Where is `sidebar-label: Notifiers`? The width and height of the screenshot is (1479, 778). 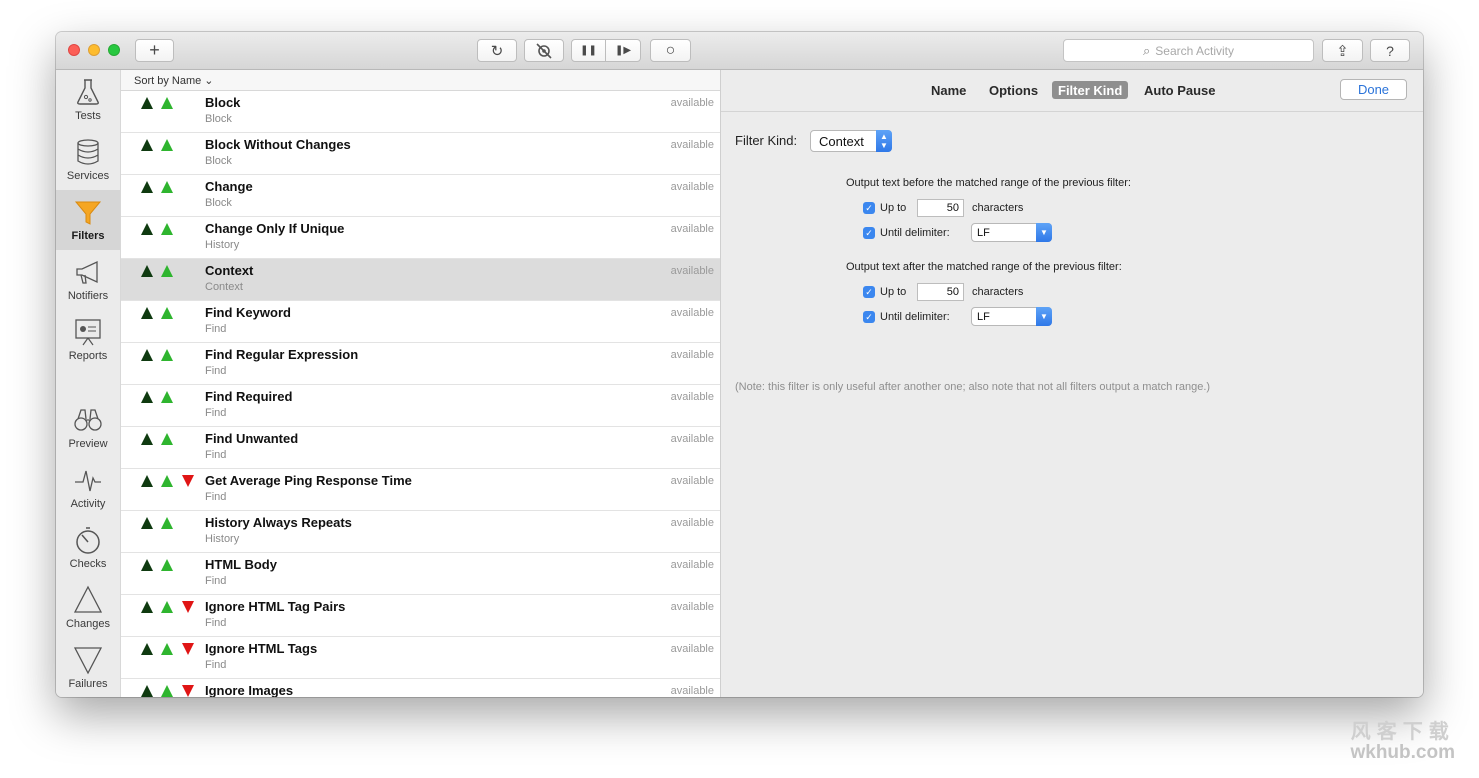
sidebar-label: Notifiers is located at coordinates (88, 296).